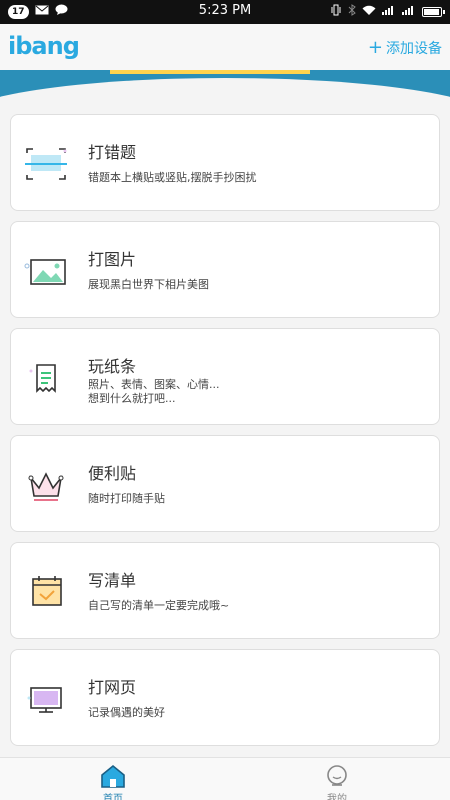  What do you see at coordinates (369, 12) in the screenshot?
I see `wifi-icon` at bounding box center [369, 12].